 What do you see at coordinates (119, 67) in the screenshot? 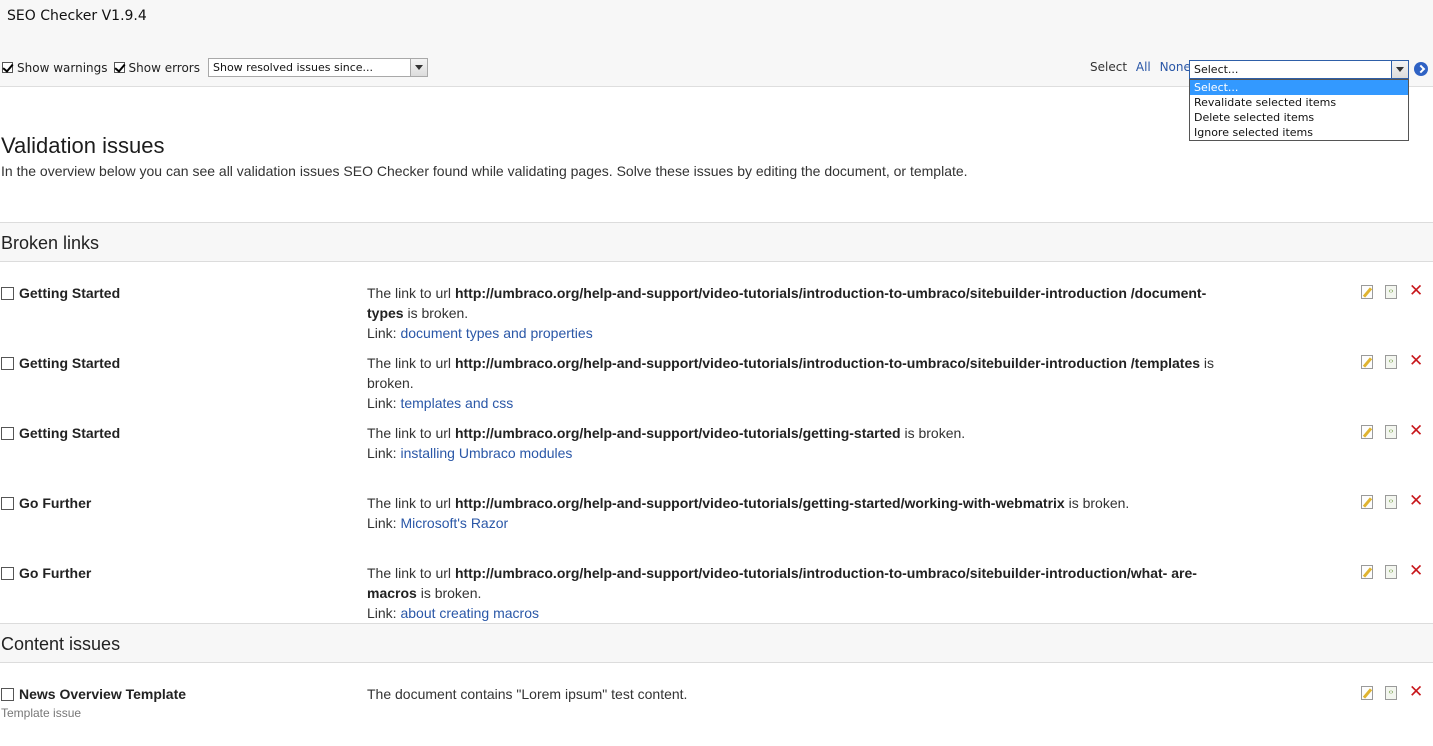
I see `show-errors-checkbox` at bounding box center [119, 67].